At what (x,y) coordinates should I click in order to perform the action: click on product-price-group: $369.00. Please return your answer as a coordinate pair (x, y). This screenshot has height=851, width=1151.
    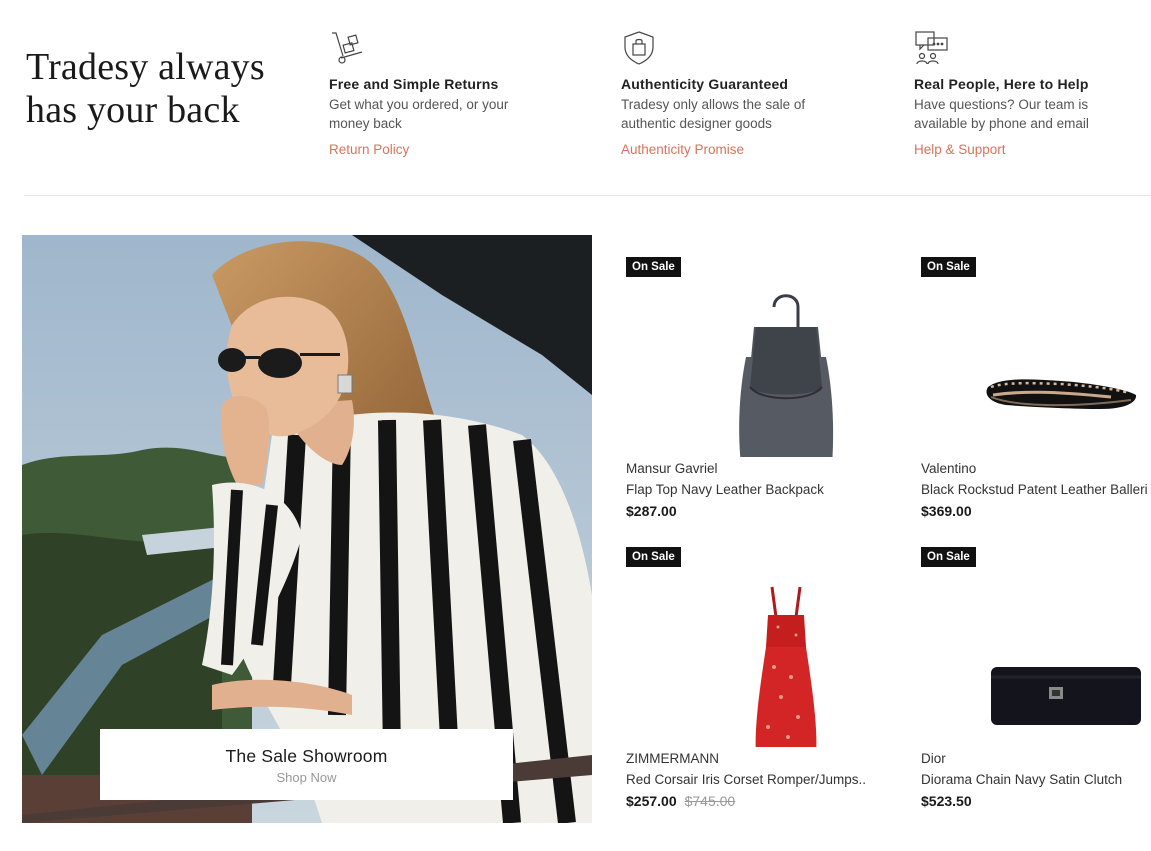
    Looking at the image, I should click on (946, 512).